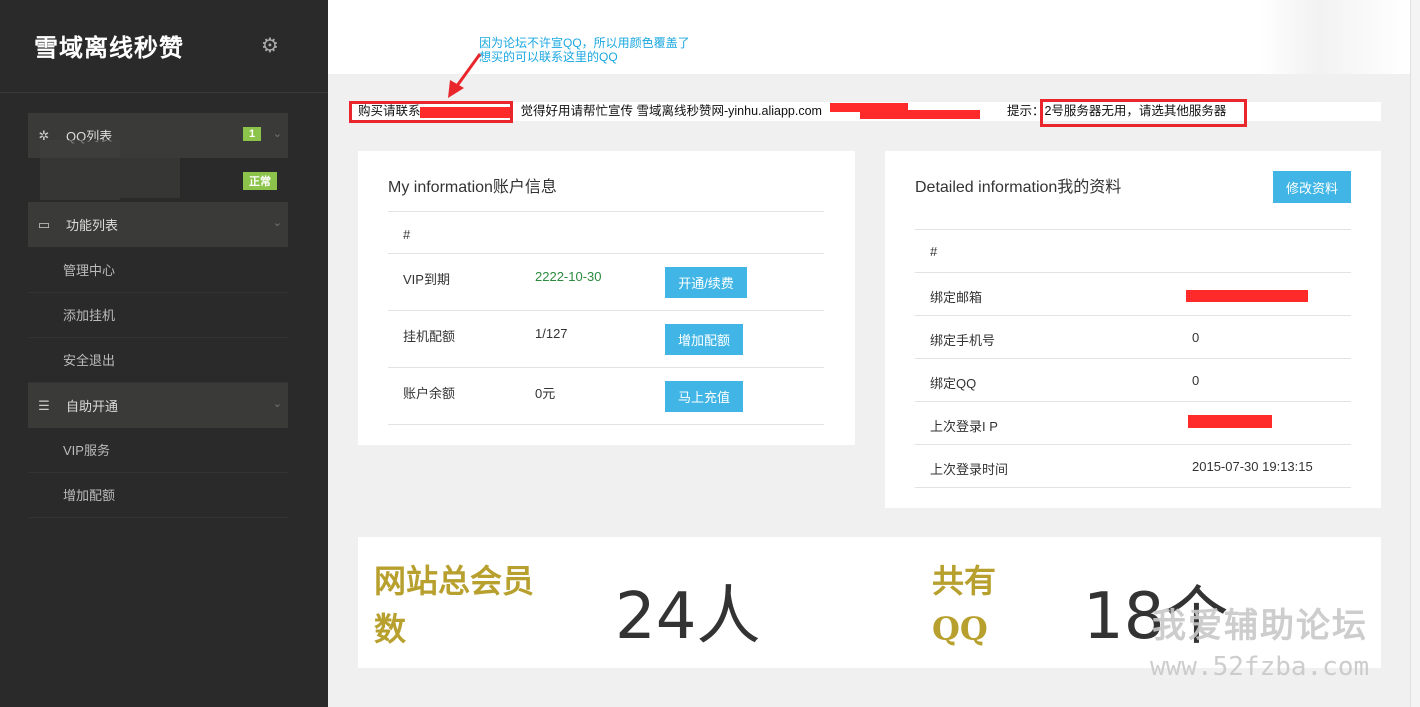 This screenshot has width=1420, height=707. I want to click on sidebar-item-add-hosting: 添加挂机, so click(158, 315).